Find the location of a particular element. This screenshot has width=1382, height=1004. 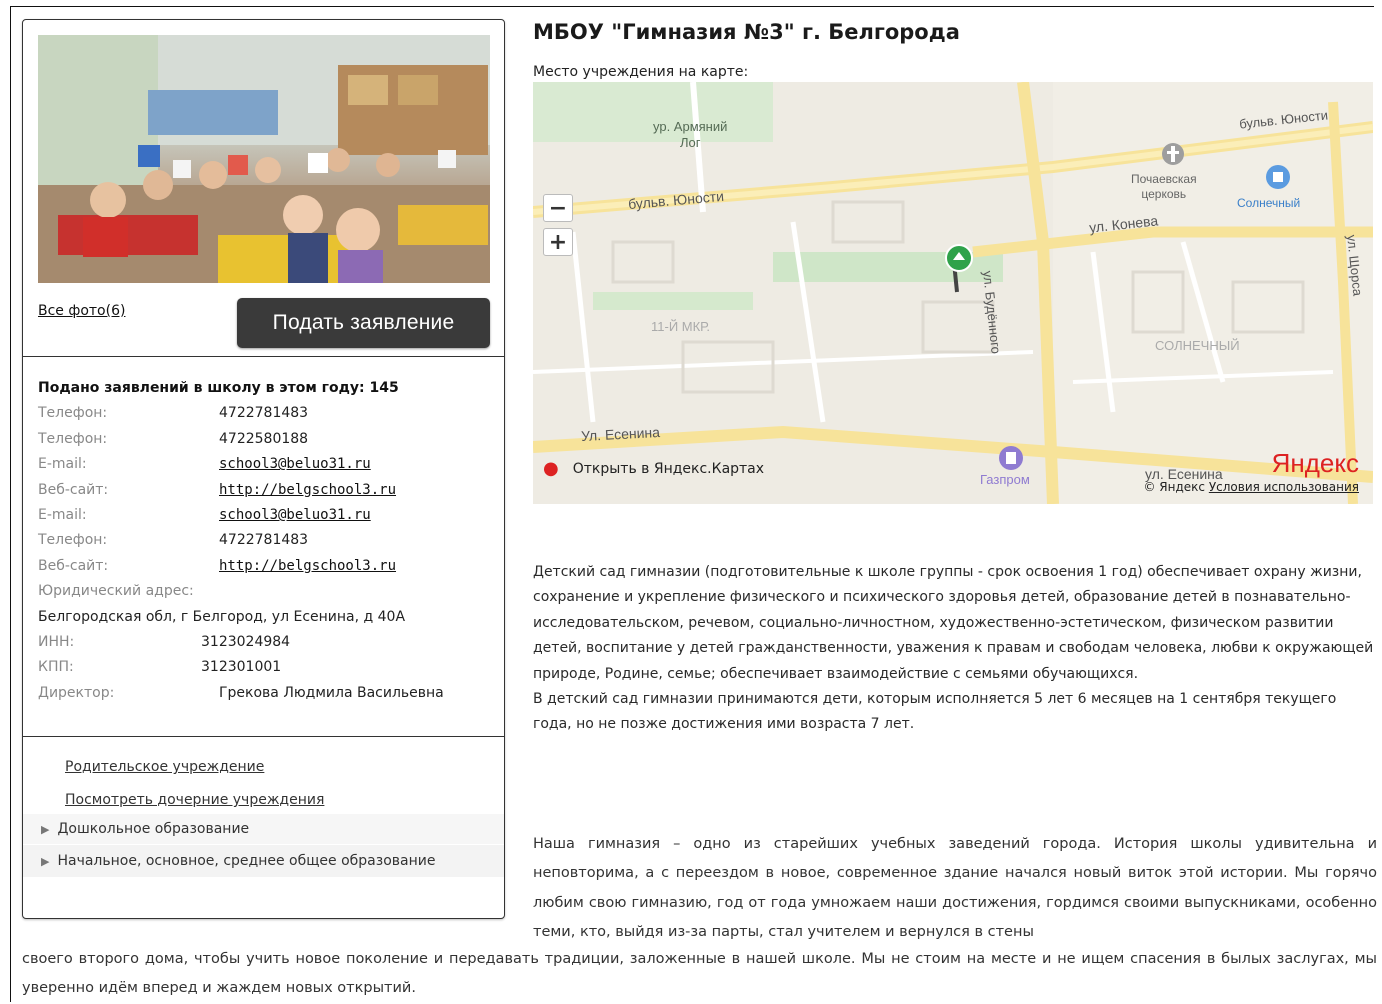

map-label-mkr11: 11-Й МКР. is located at coordinates (681, 326).